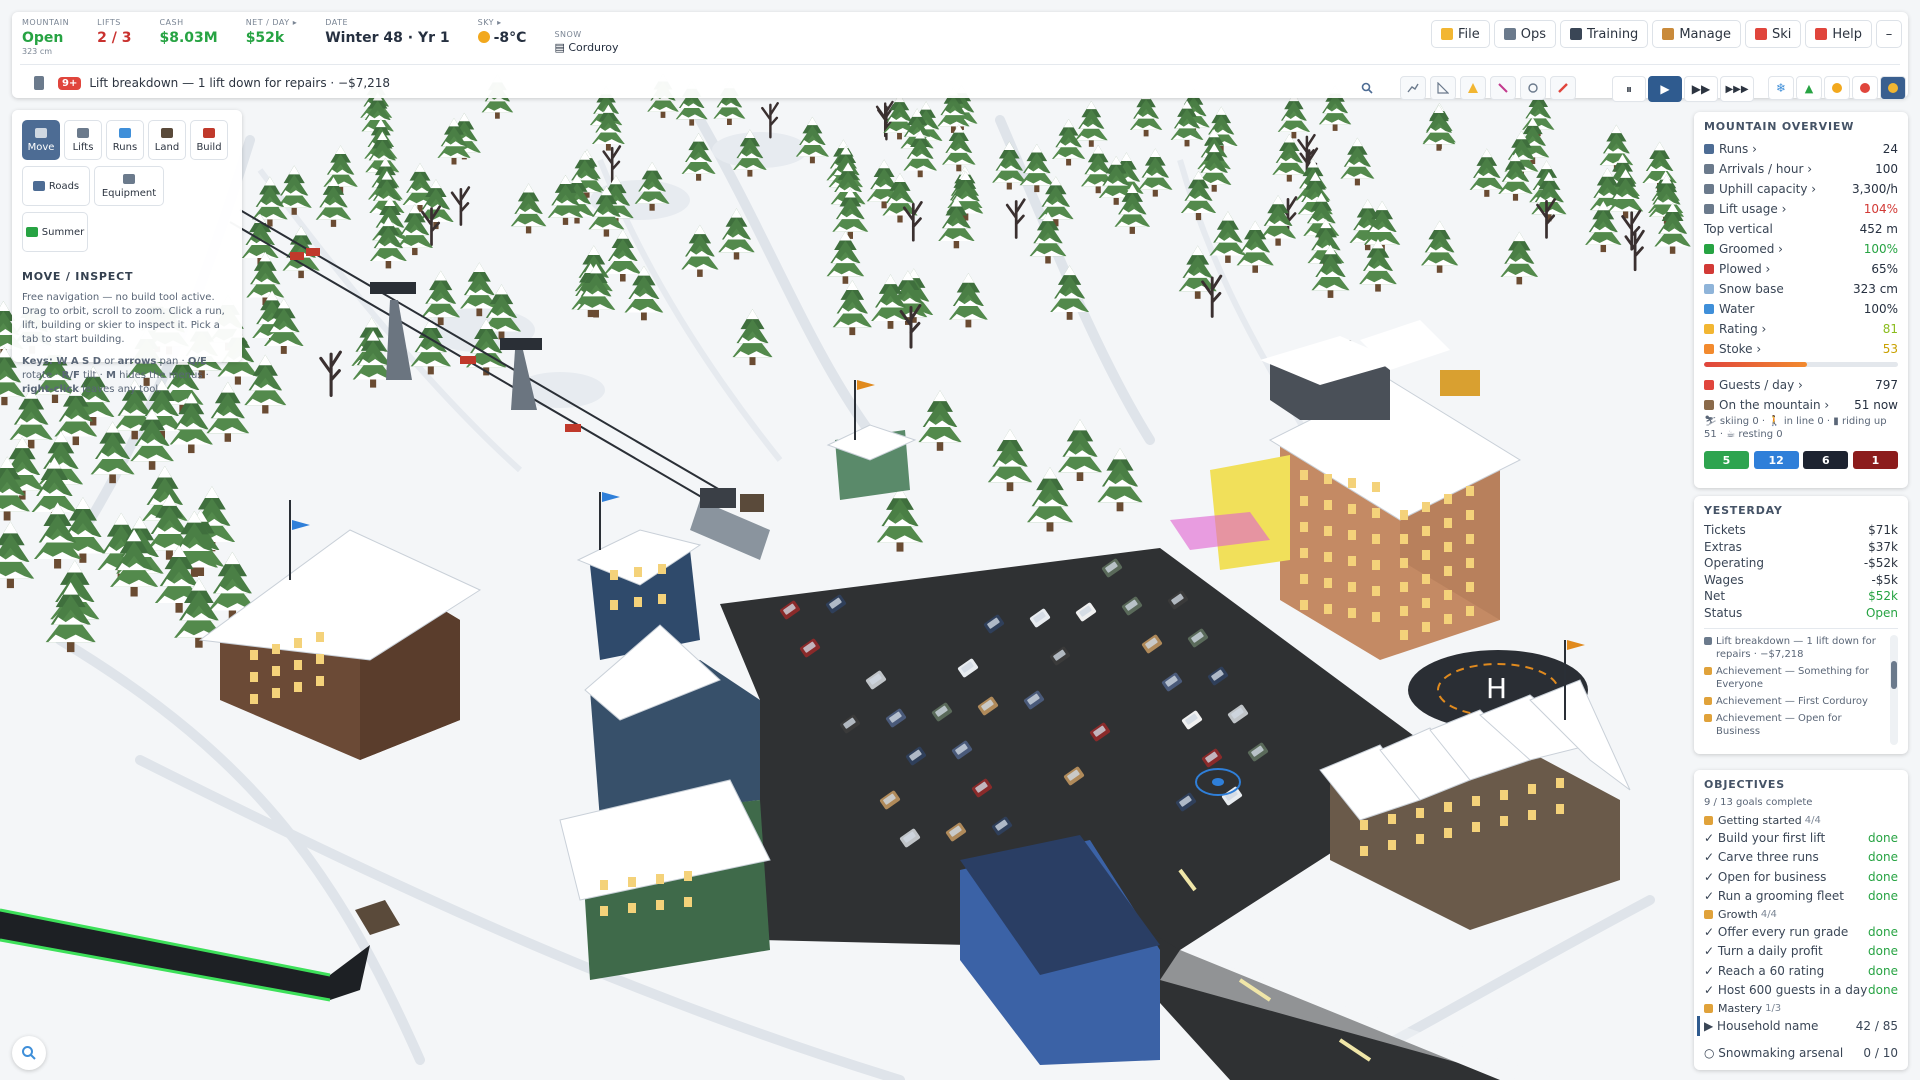 The width and height of the screenshot is (1920, 1080). Describe the element at coordinates (1665, 89) in the screenshot. I see `play-button: ▶` at that location.